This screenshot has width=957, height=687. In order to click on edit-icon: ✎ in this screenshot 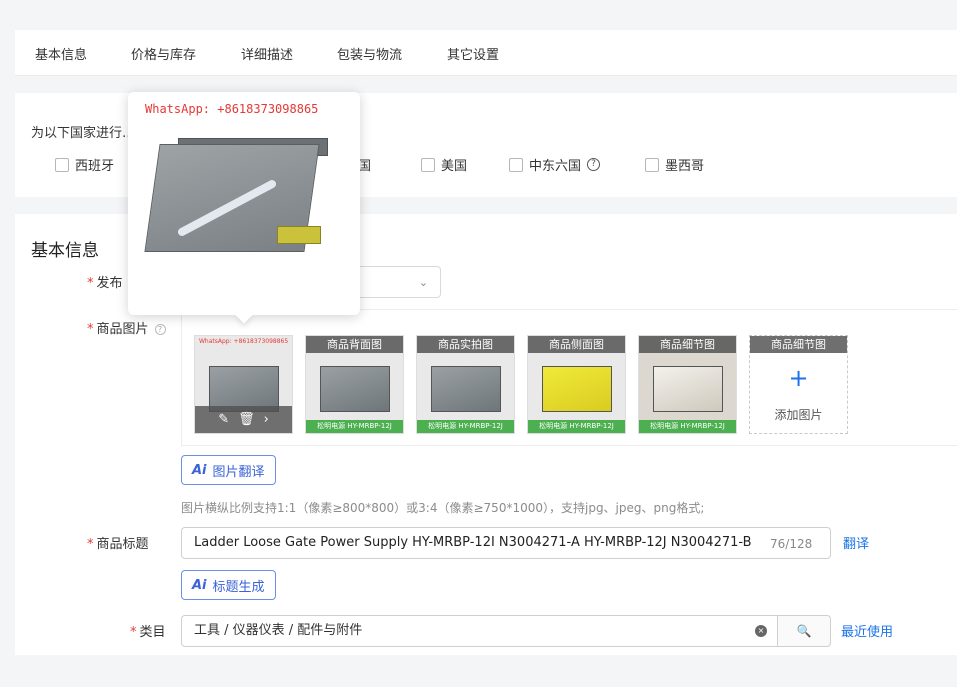, I will do `click(223, 419)`.